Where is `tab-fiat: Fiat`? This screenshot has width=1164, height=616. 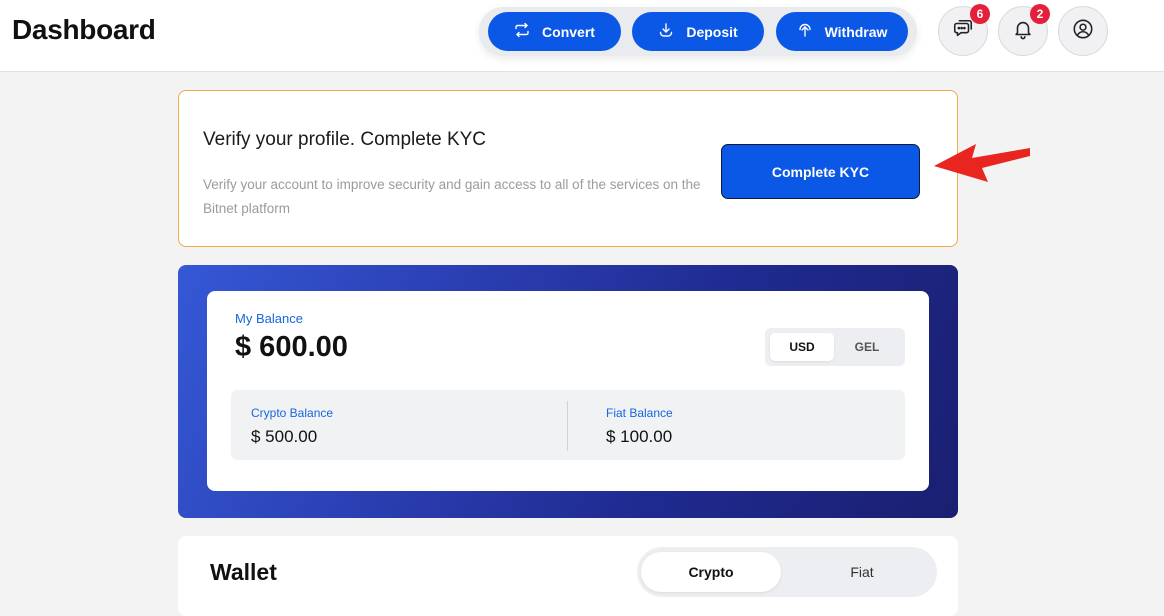 tab-fiat: Fiat is located at coordinates (862, 572).